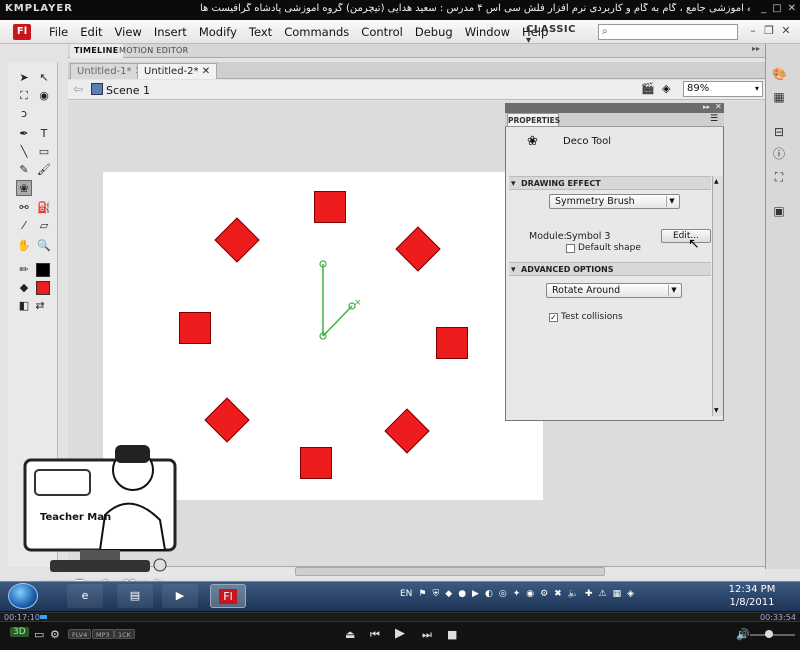 This screenshot has width=800, height=650. What do you see at coordinates (614, 290) in the screenshot?
I see `advanced-option-dropdown: Rotate Around ▼` at bounding box center [614, 290].